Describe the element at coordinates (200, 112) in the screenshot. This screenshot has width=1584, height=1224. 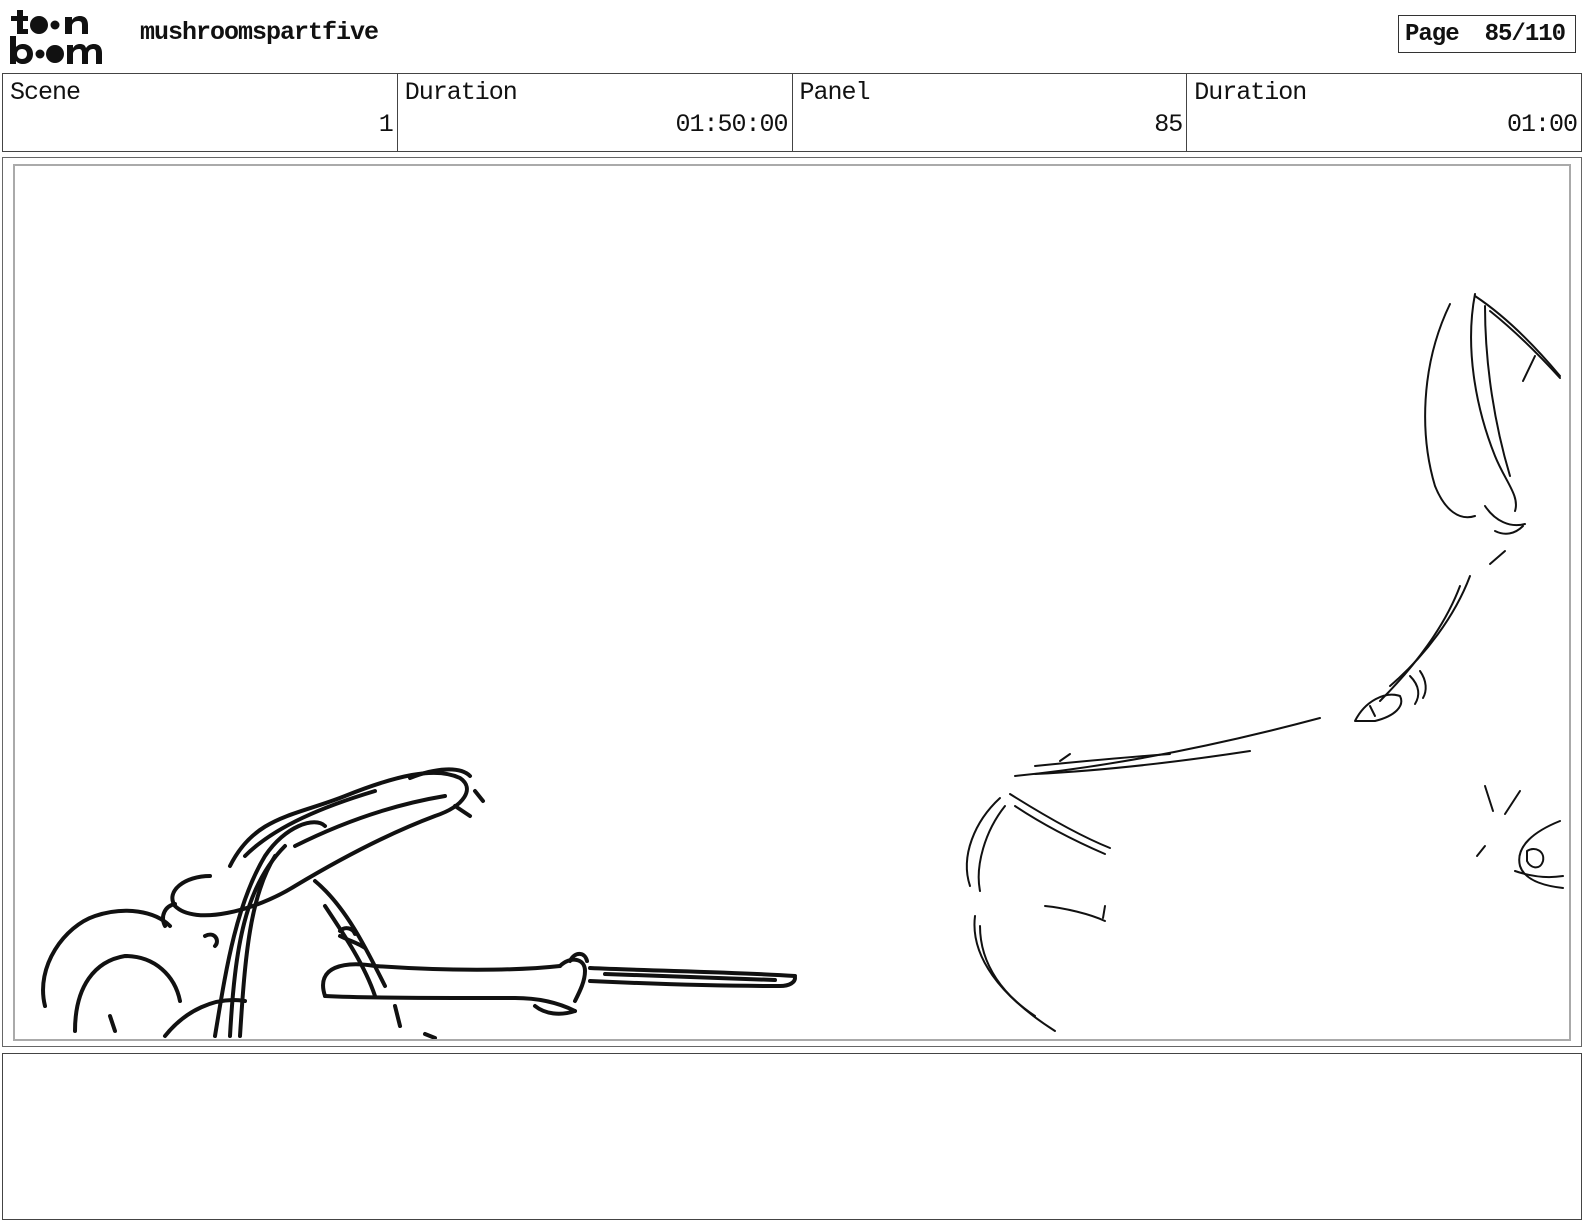
I see `scene-cell: Scene 1` at that location.